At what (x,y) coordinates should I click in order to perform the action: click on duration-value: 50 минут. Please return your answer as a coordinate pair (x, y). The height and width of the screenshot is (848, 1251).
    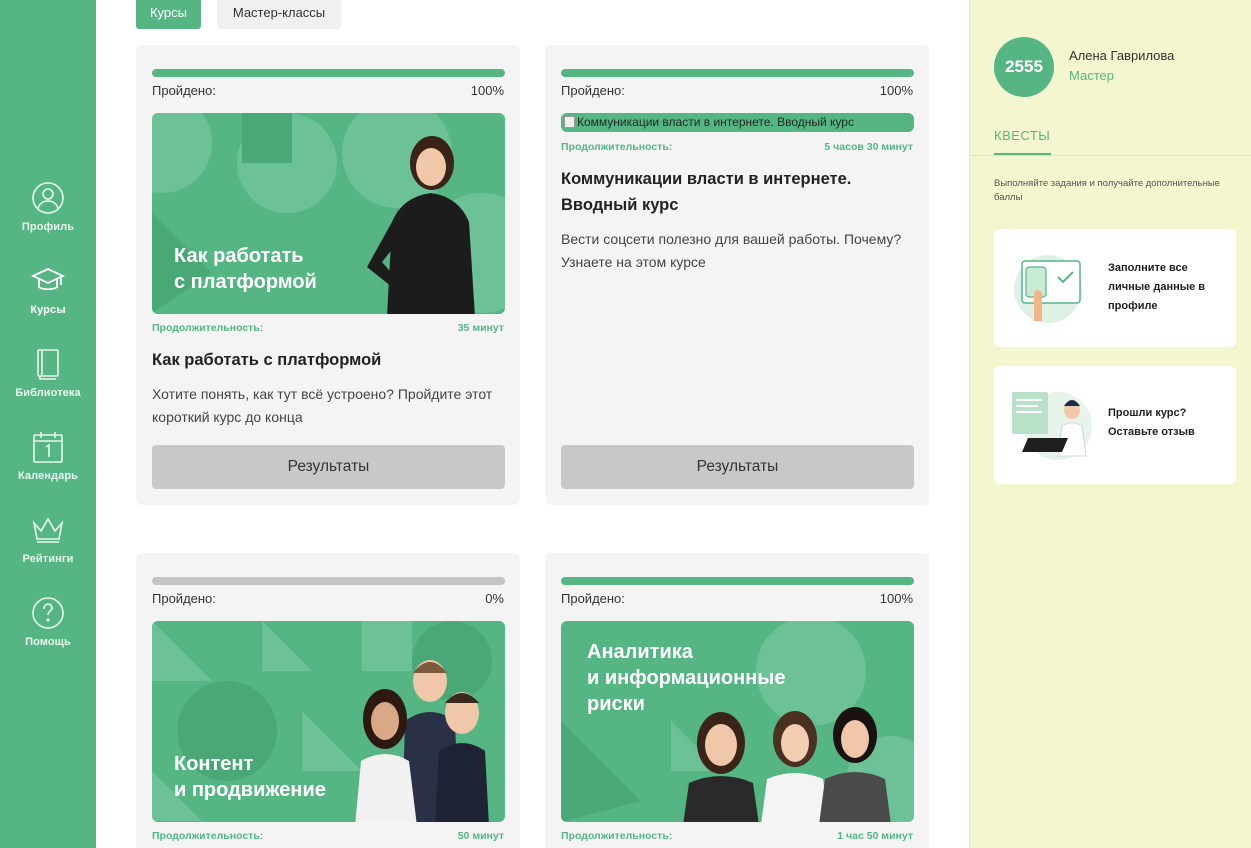
    Looking at the image, I should click on (480, 836).